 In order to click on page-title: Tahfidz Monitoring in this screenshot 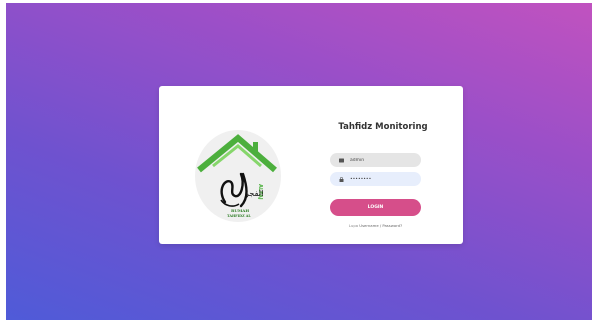, I will do `click(383, 127)`.